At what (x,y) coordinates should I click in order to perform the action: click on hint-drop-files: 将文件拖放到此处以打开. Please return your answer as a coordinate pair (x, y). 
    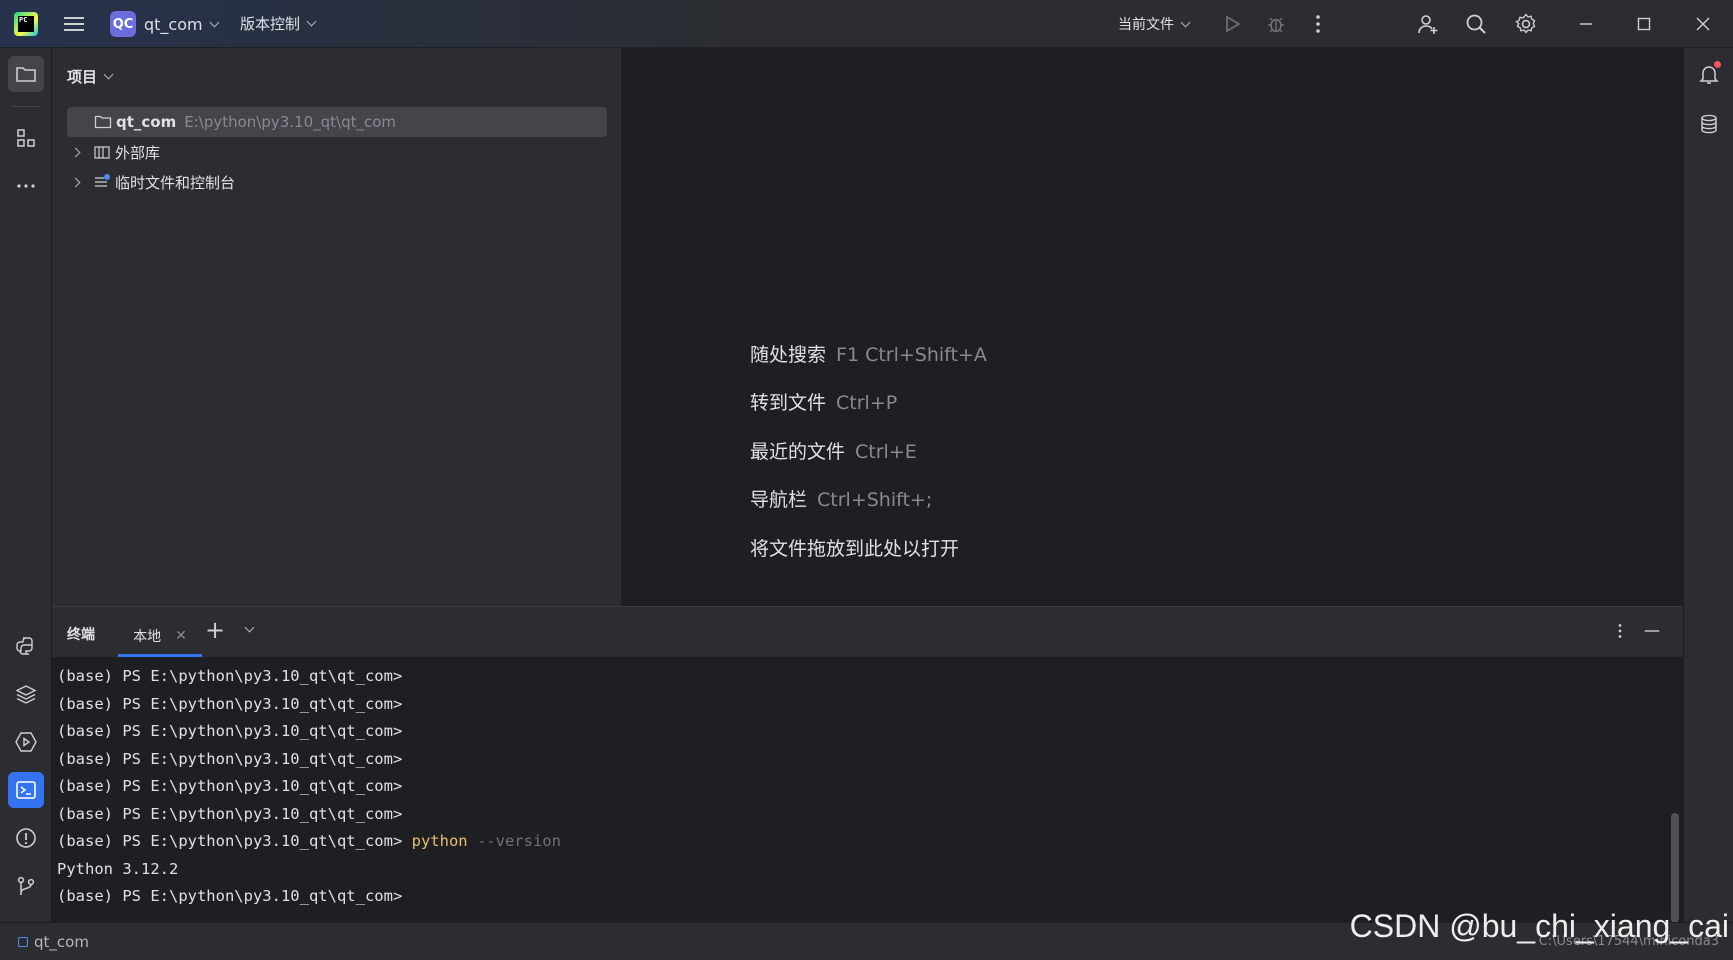
    Looking at the image, I should click on (854, 547).